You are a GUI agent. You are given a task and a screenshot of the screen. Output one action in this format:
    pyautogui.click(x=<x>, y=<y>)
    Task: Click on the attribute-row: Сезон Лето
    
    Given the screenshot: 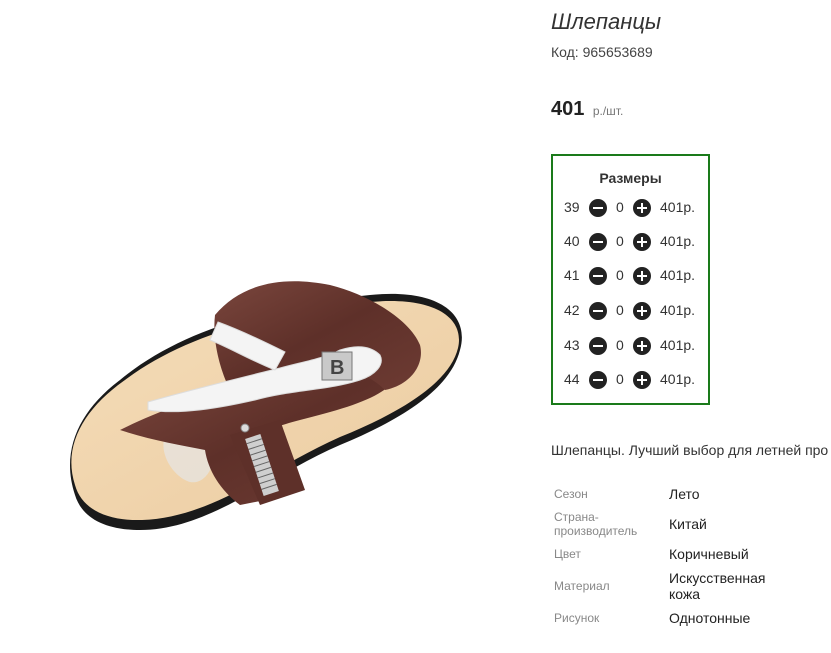 What is the action you would take?
    pyautogui.click(x=686, y=494)
    